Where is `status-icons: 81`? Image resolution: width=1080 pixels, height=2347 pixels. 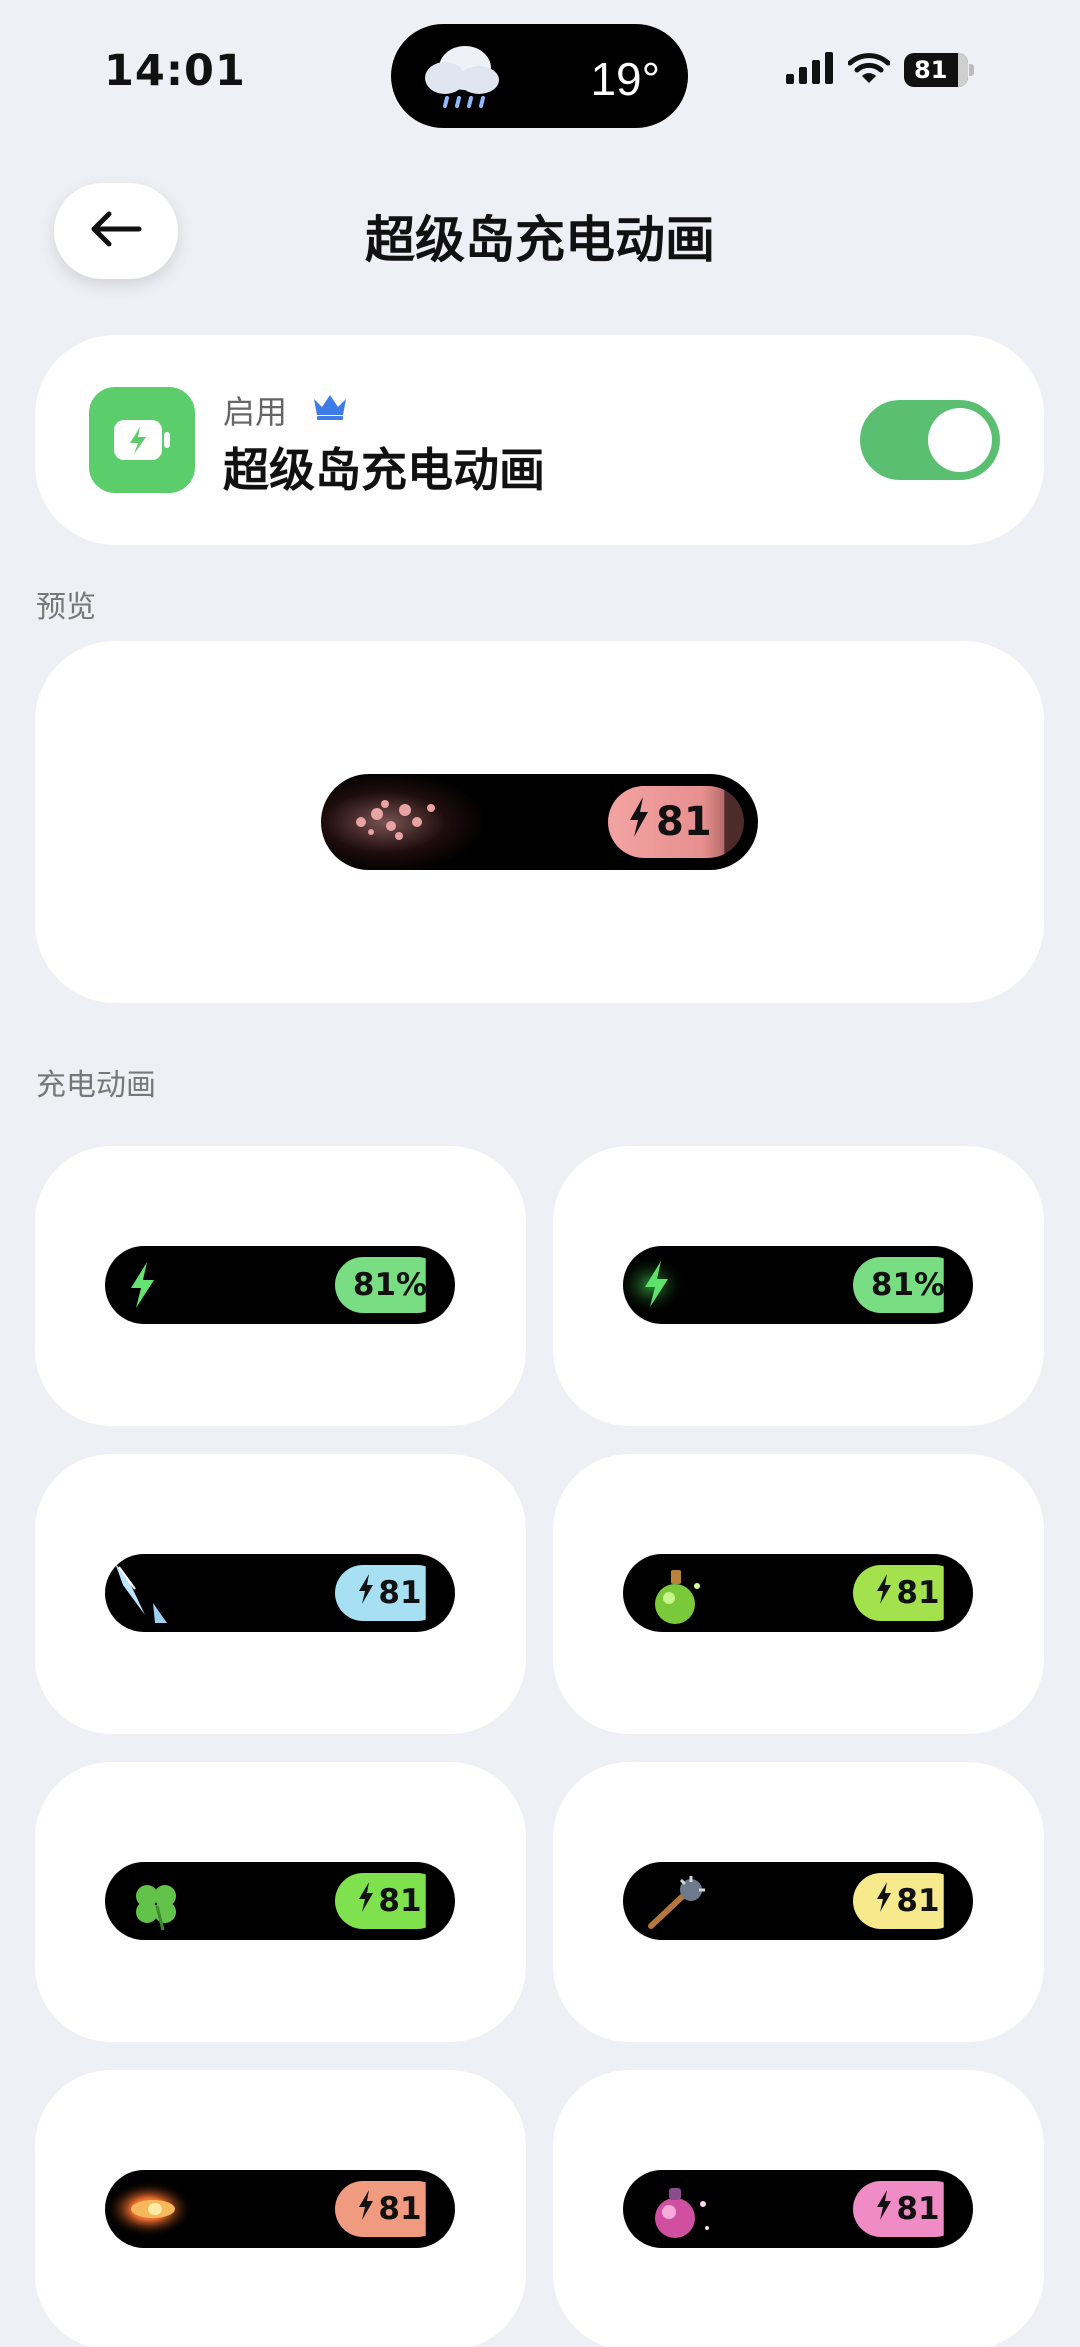
status-icons: 81 is located at coordinates (880, 70).